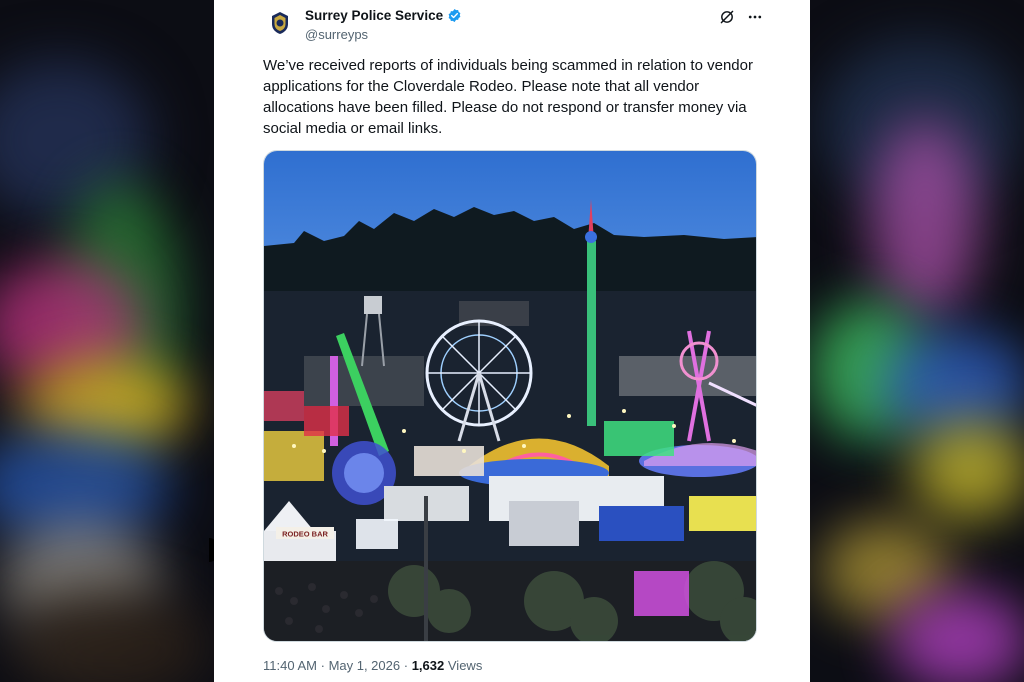  What do you see at coordinates (290, 665) in the screenshot?
I see `tweet-time: 11:40 AM` at bounding box center [290, 665].